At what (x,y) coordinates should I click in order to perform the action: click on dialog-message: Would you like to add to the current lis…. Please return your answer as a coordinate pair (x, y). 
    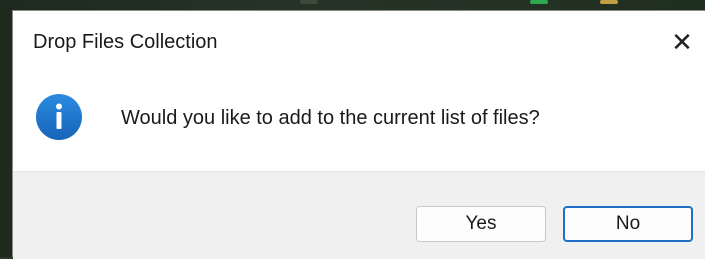
    Looking at the image, I should click on (330, 118).